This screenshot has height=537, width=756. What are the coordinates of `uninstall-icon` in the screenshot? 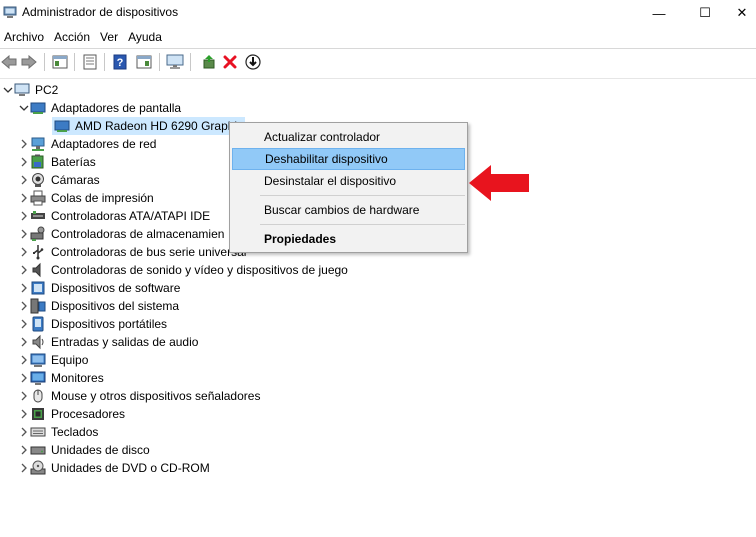 It's located at (230, 62).